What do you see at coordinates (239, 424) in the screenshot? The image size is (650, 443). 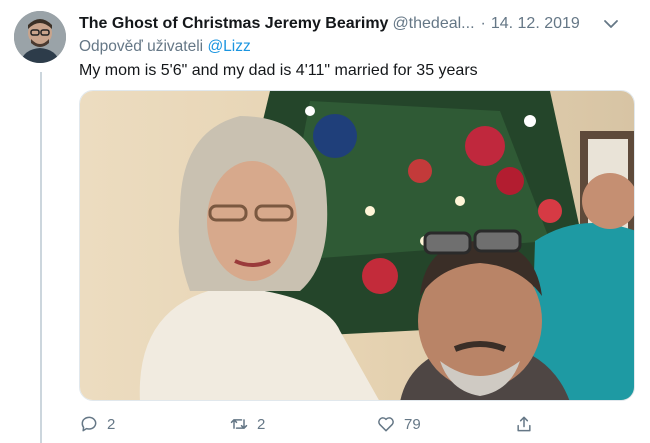 I see `retweet-icon` at bounding box center [239, 424].